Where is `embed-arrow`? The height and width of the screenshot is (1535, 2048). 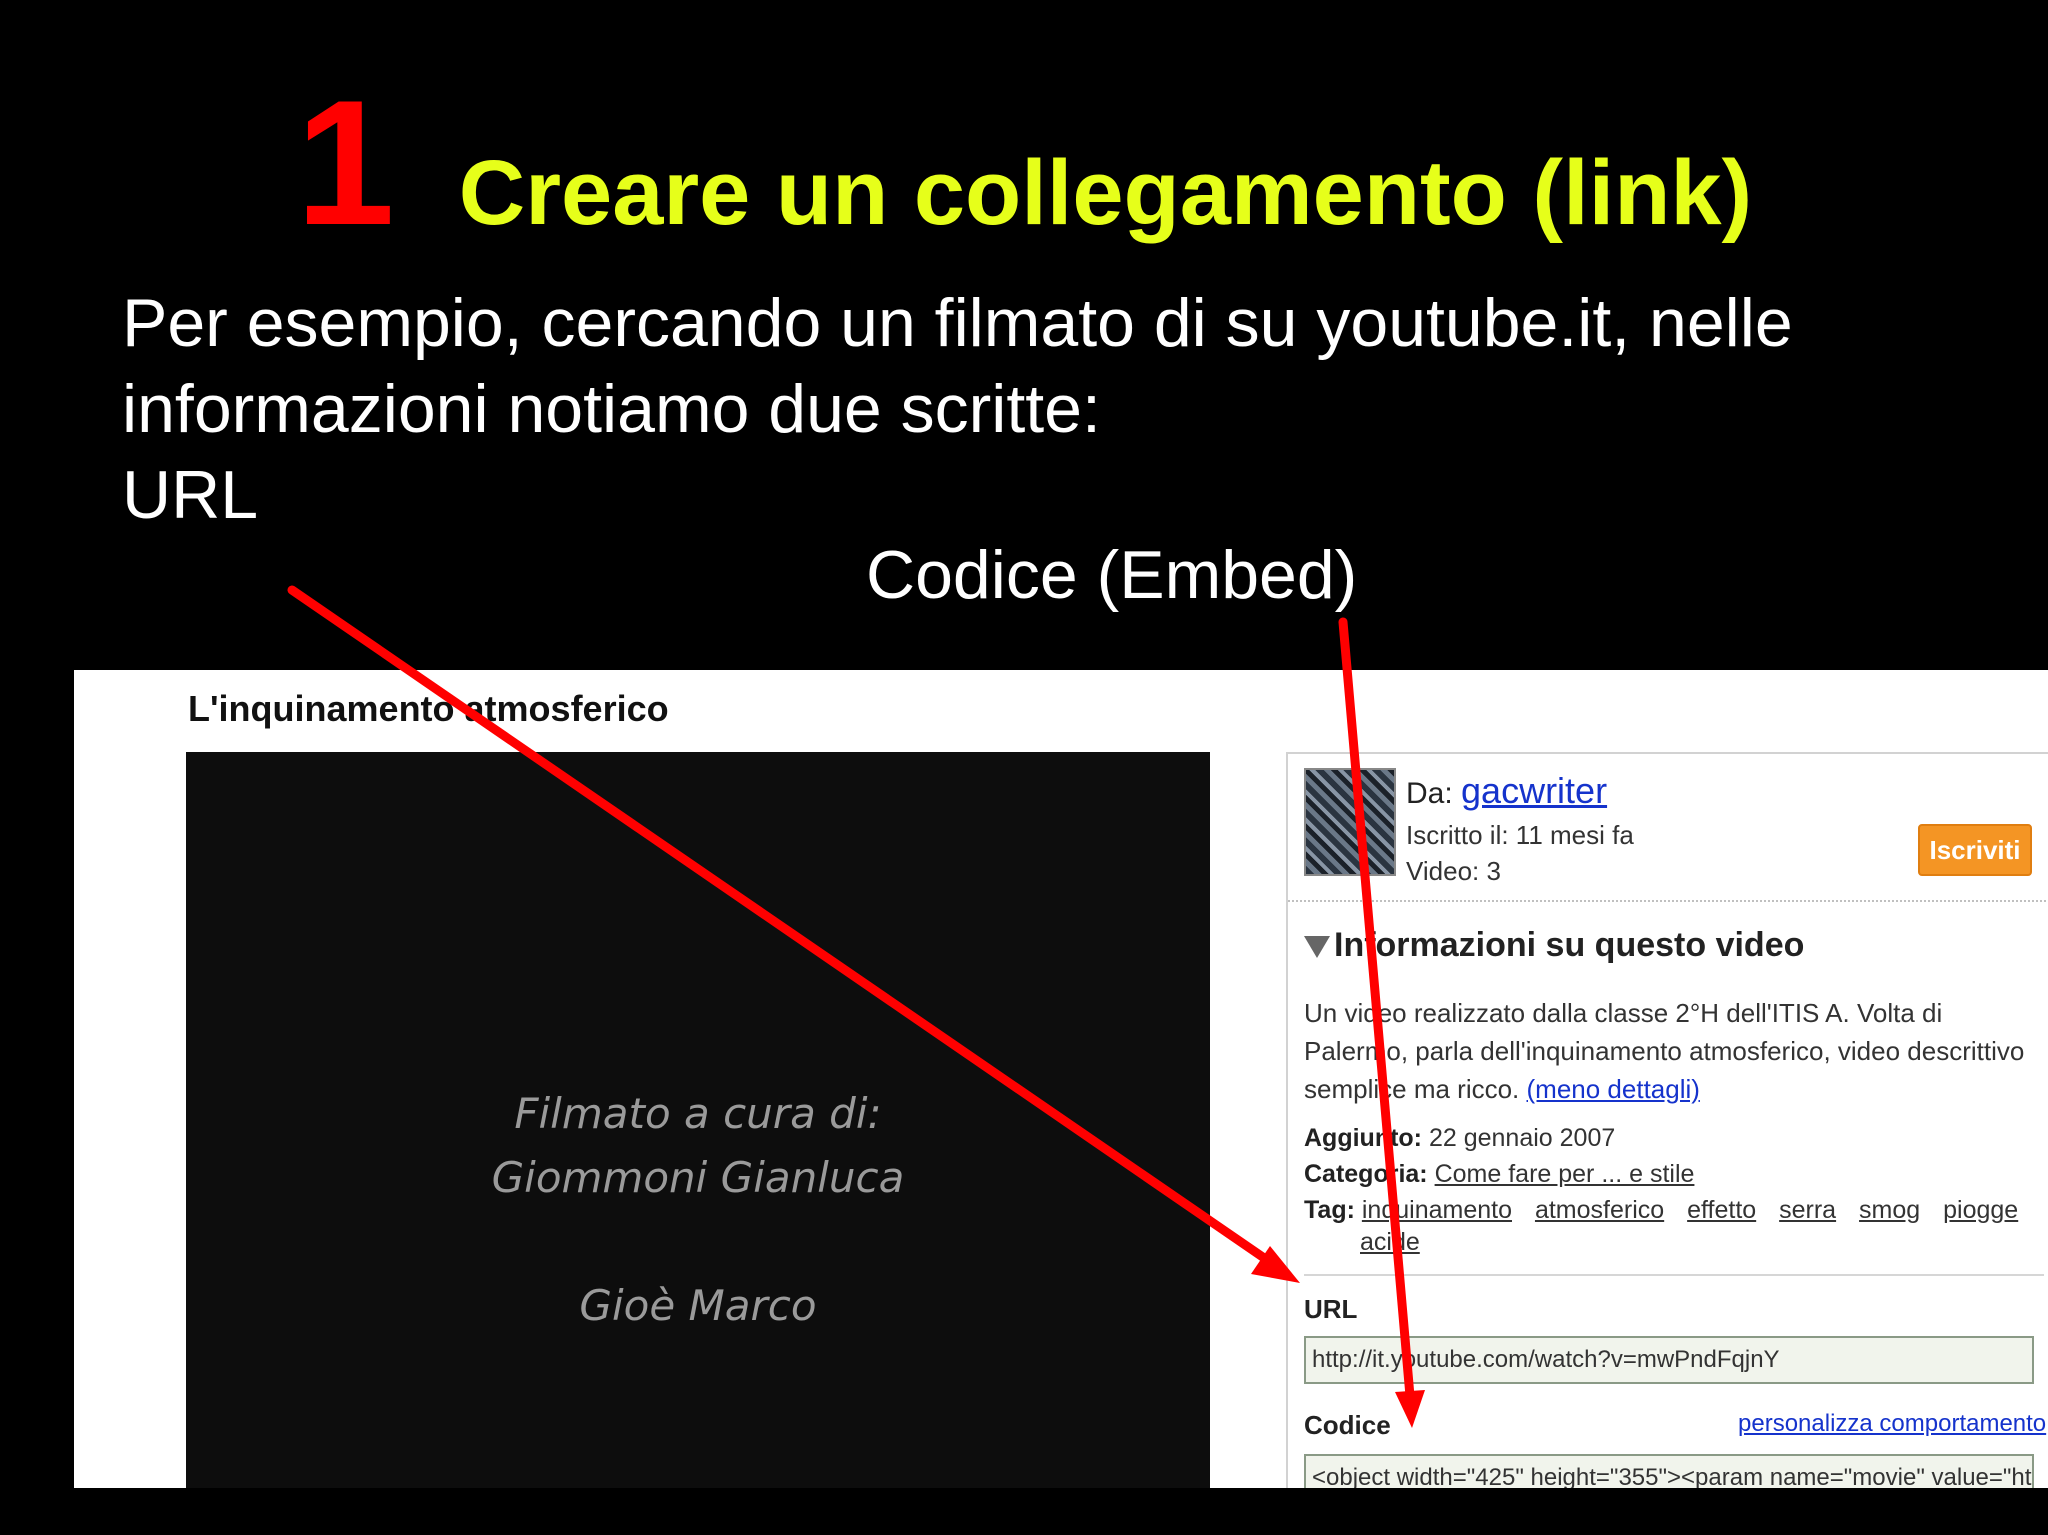
embed-arrow is located at coordinates (1381, 1022).